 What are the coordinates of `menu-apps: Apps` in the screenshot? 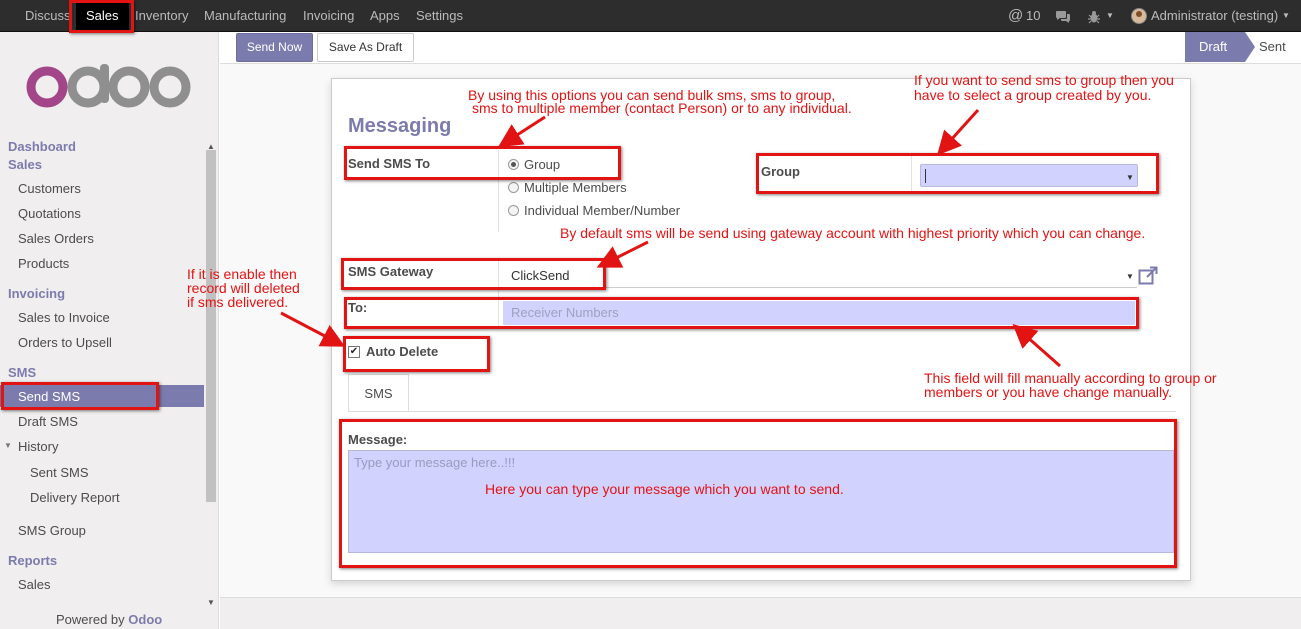 It's located at (385, 16).